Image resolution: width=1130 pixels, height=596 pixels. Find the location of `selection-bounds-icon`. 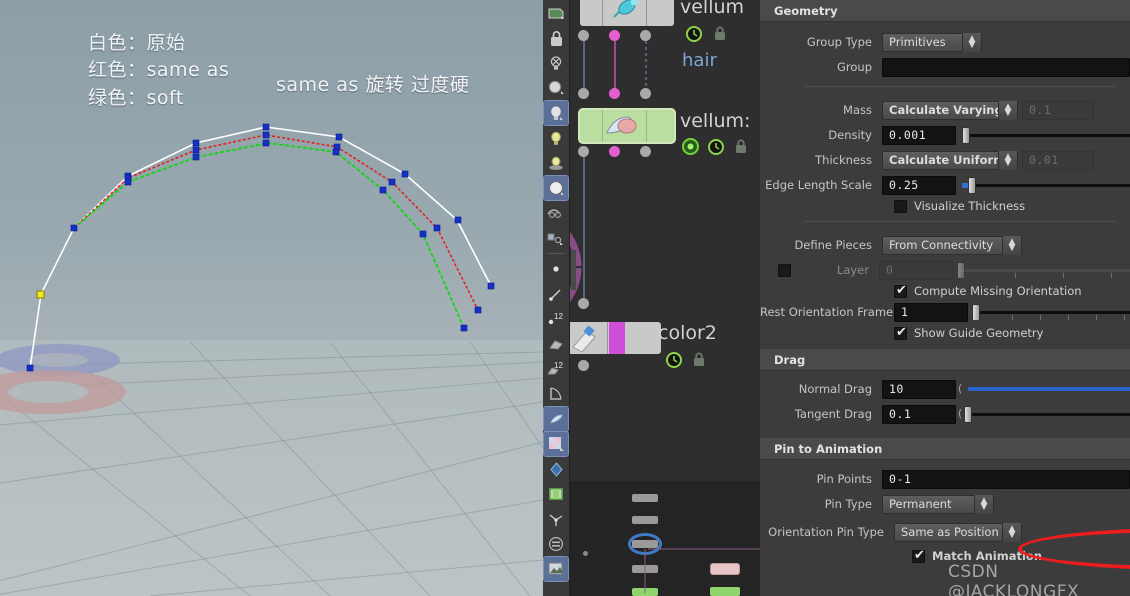

selection-bounds-icon is located at coordinates (556, 494).